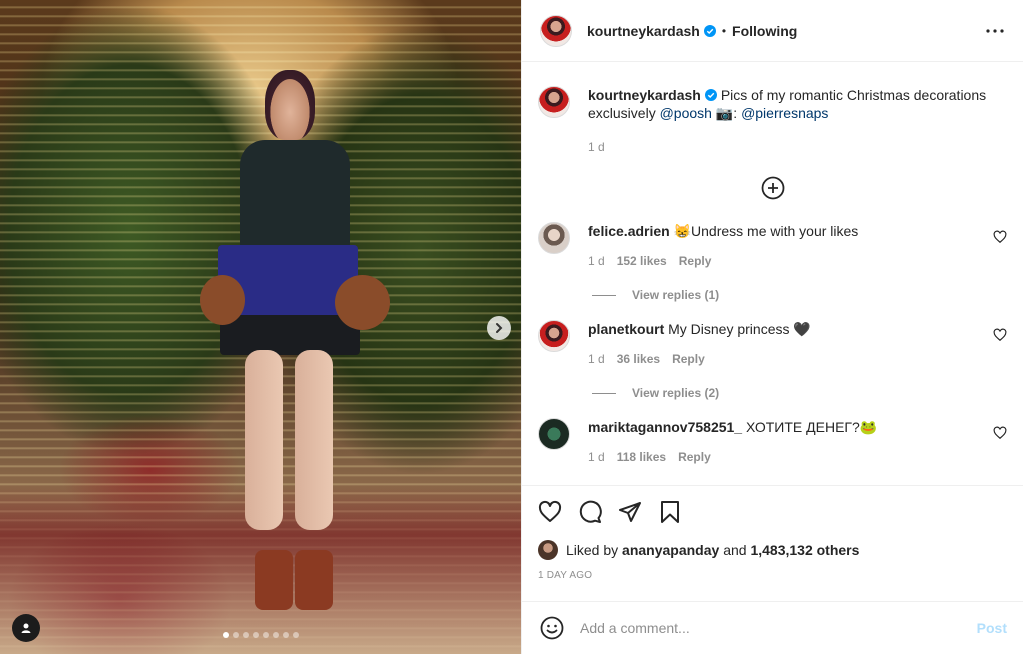 The width and height of the screenshot is (1023, 654). I want to click on likes-middle: and, so click(735, 550).